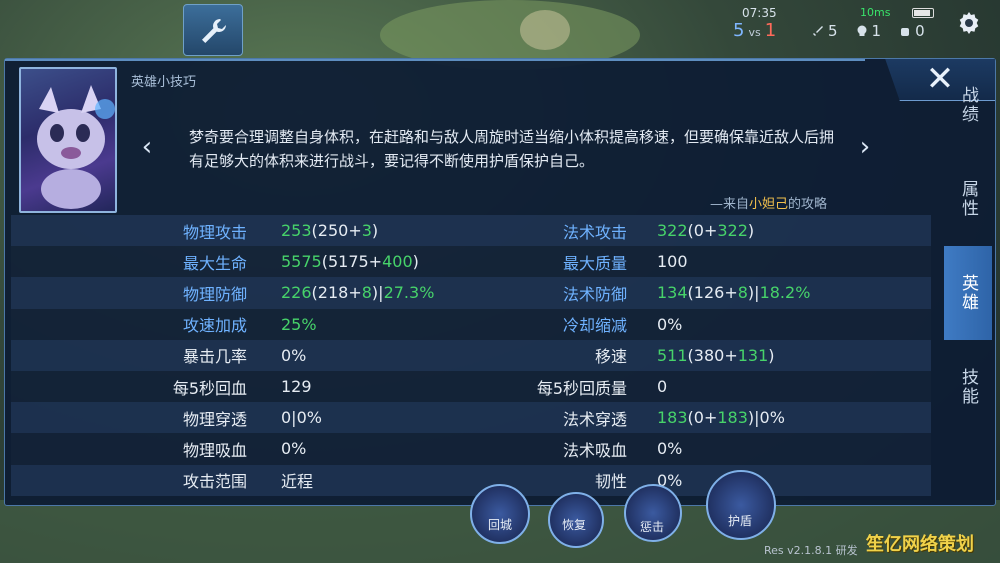 Image resolution: width=1000 pixels, height=563 pixels. I want to click on hero-portrait, so click(68, 140).